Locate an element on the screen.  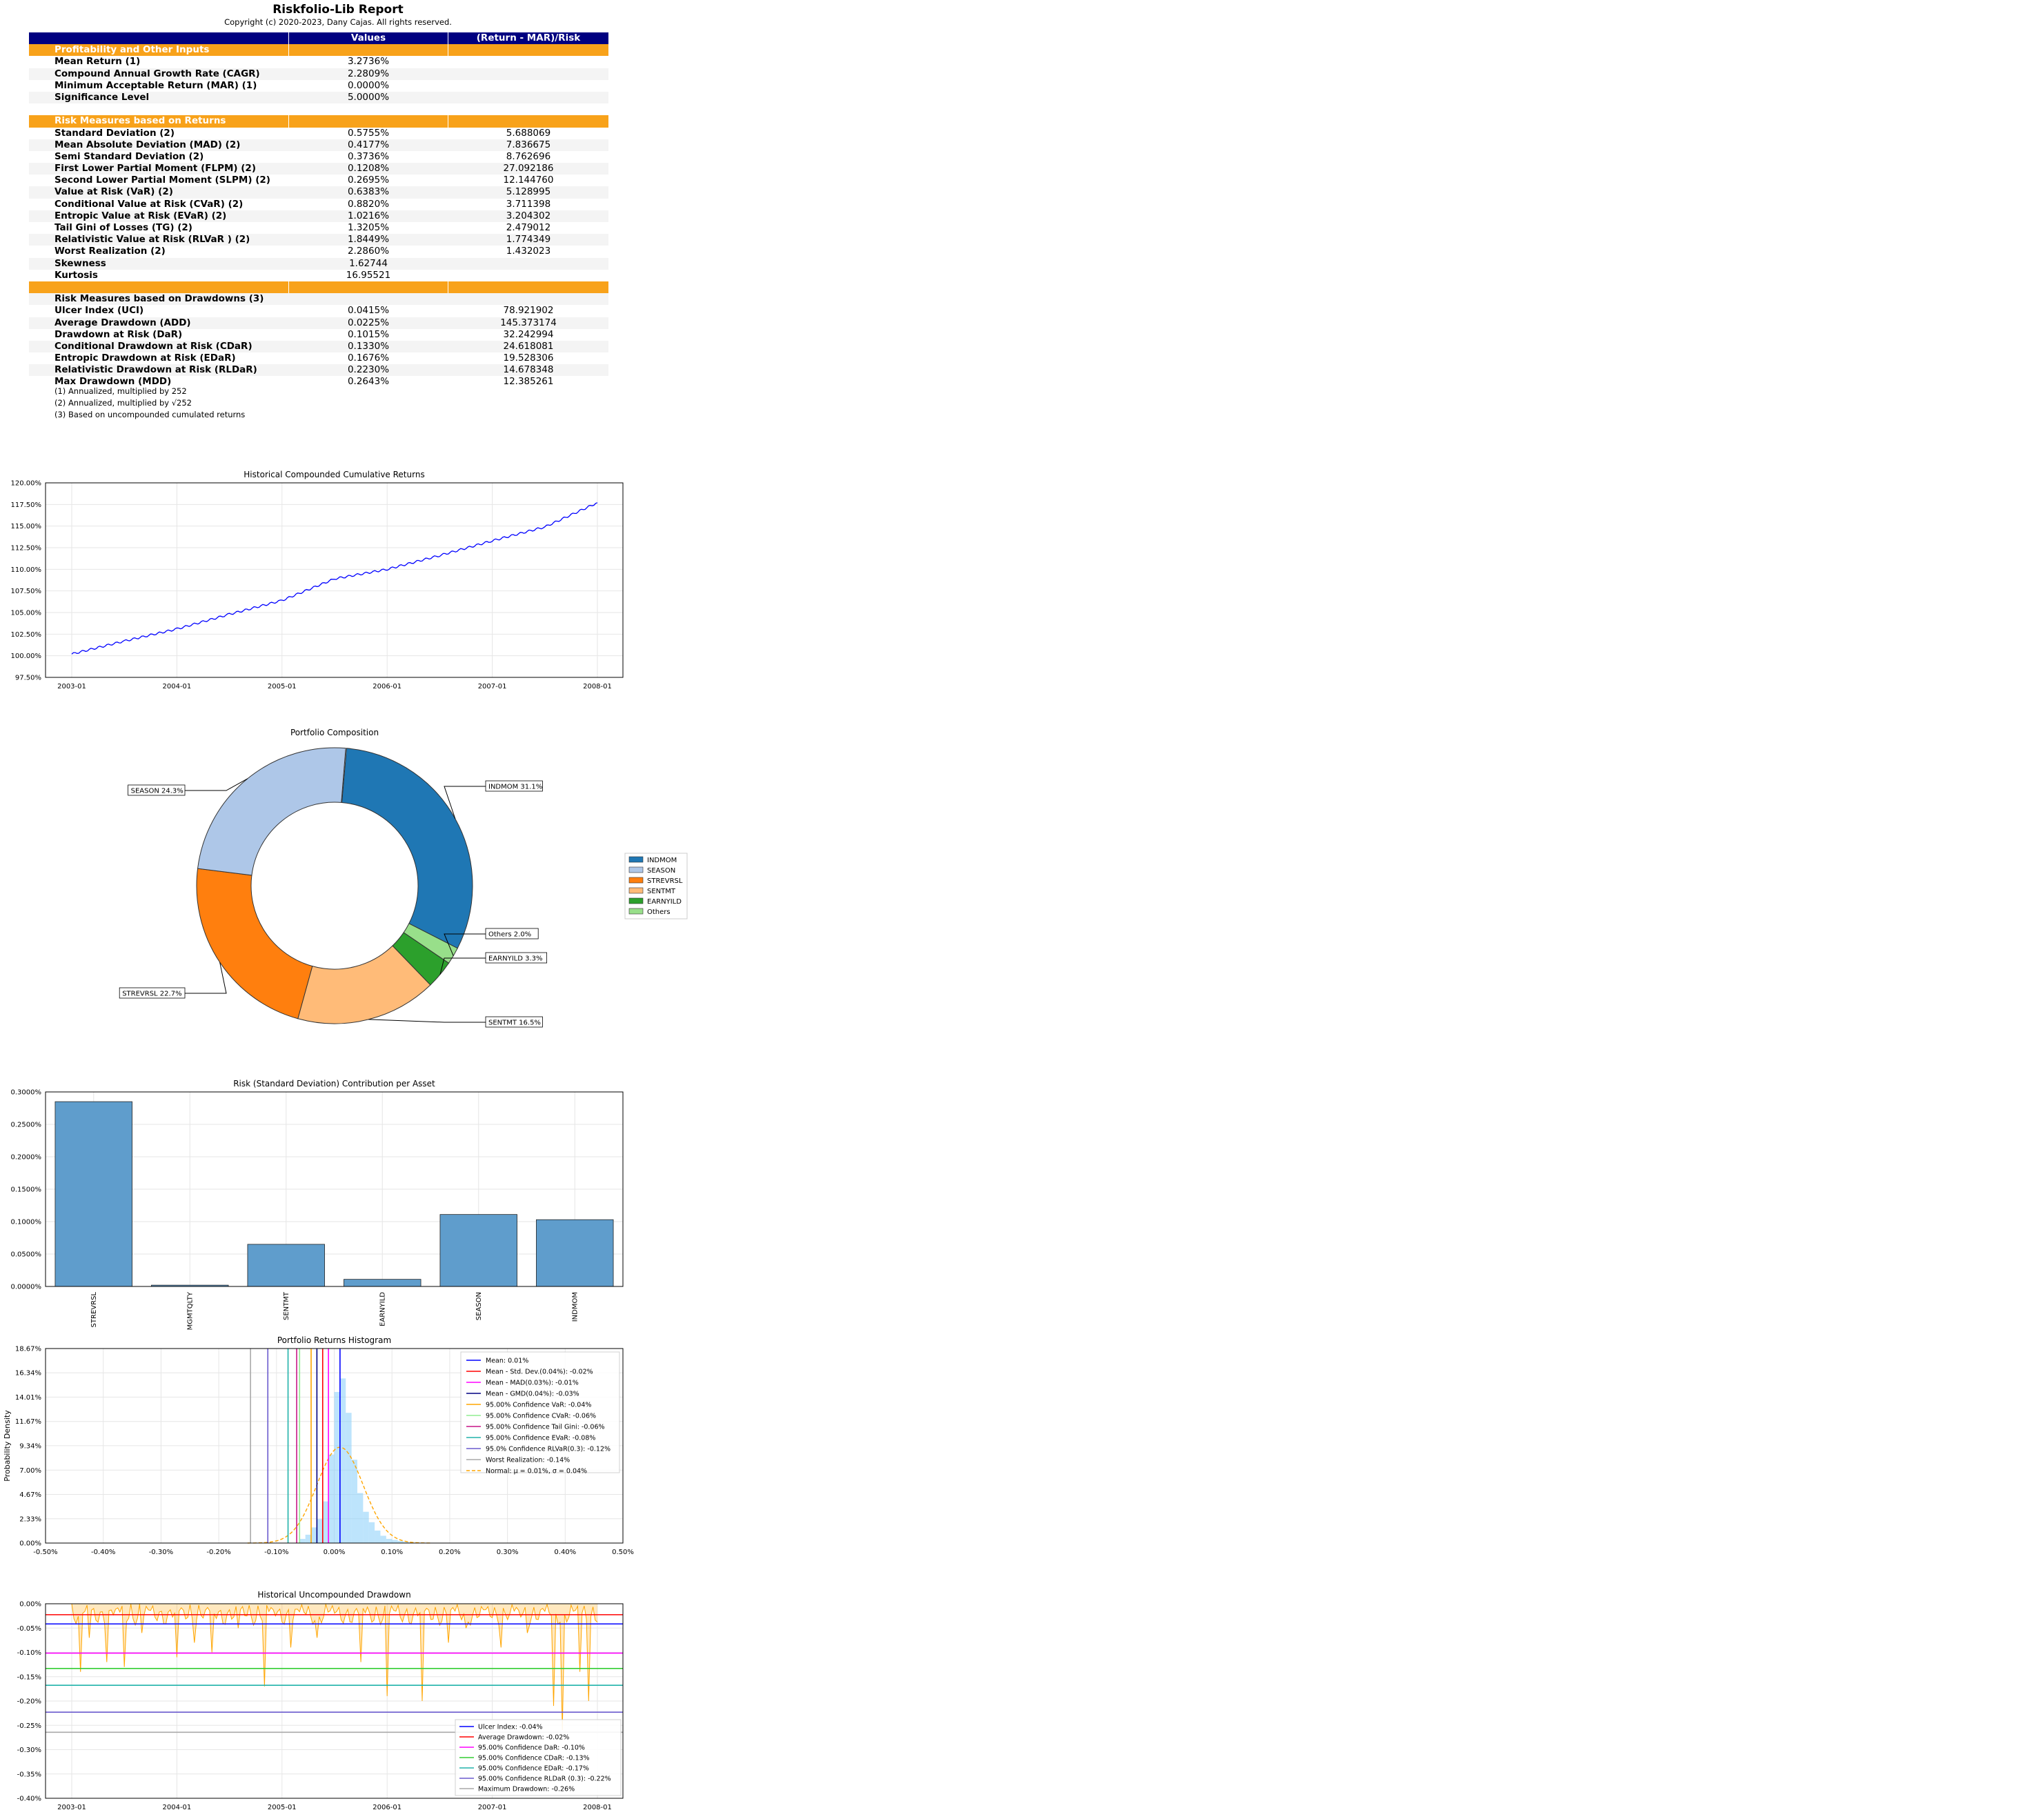
chart-title: Historical Uncompounded Drawdown is located at coordinates (333, 1595).